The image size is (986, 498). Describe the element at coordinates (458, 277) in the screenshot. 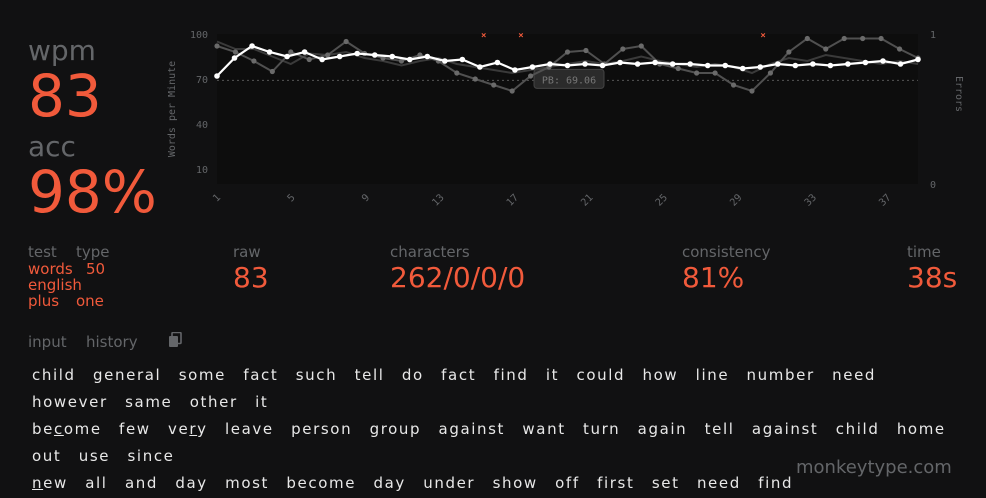

I see `characters-value: 262/0/0/0` at that location.